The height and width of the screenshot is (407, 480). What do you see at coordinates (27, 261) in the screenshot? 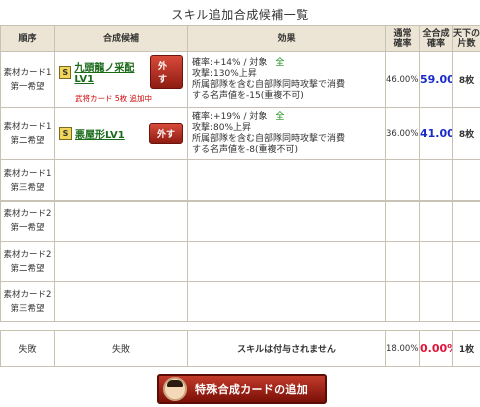
I see `slot-label: 素材カード2 第二希望` at bounding box center [27, 261].